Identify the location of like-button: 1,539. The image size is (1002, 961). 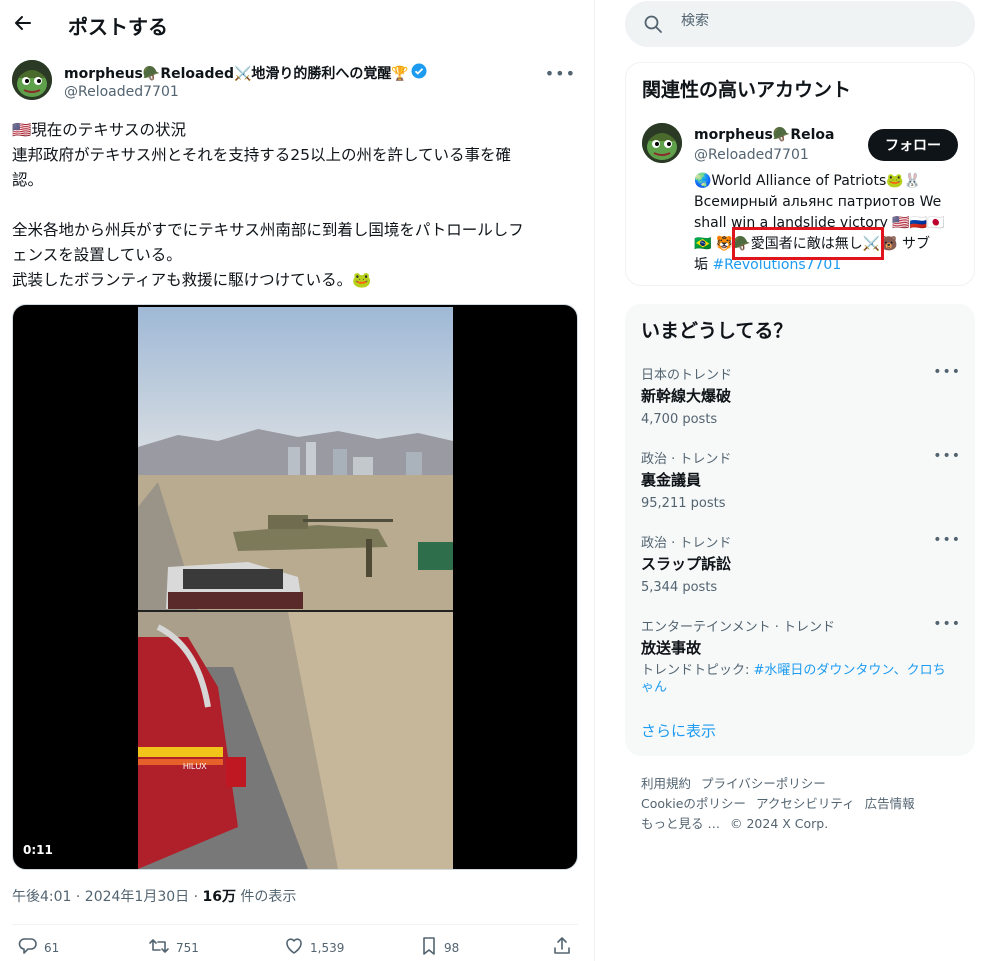
(314, 947).